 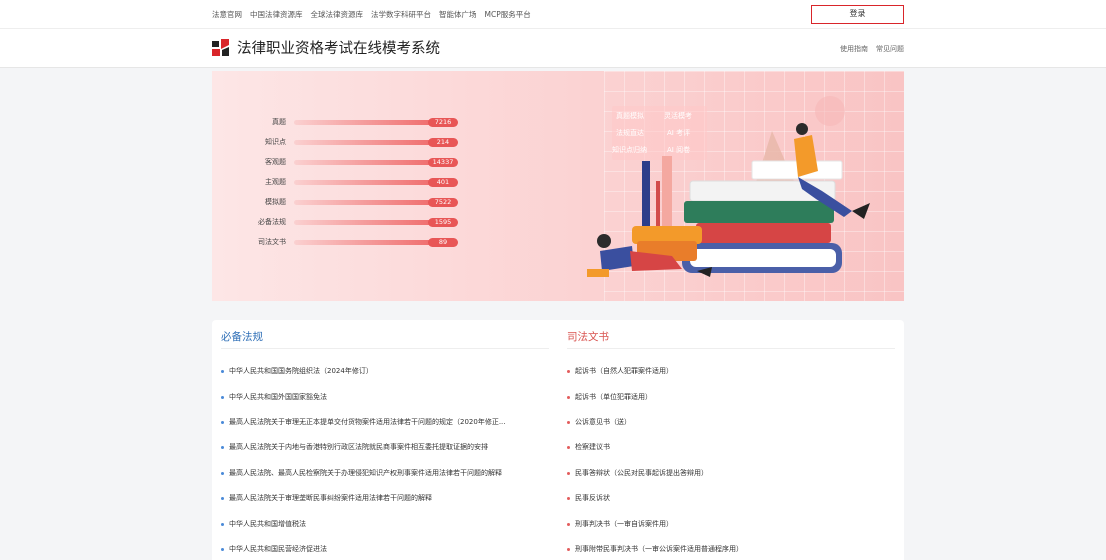 What do you see at coordinates (358, 447) in the screenshot?
I see `law-item-text: 最高人民法院关于内地与香港特别行政区法院就民商事案件相互委托提取证据的安排` at bounding box center [358, 447].